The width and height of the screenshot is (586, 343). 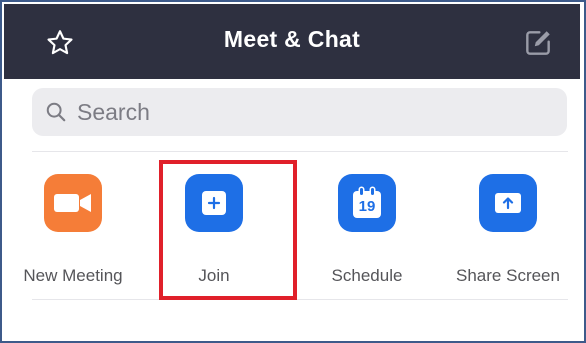 I want to click on calendar-icon: 19, so click(x=367, y=203).